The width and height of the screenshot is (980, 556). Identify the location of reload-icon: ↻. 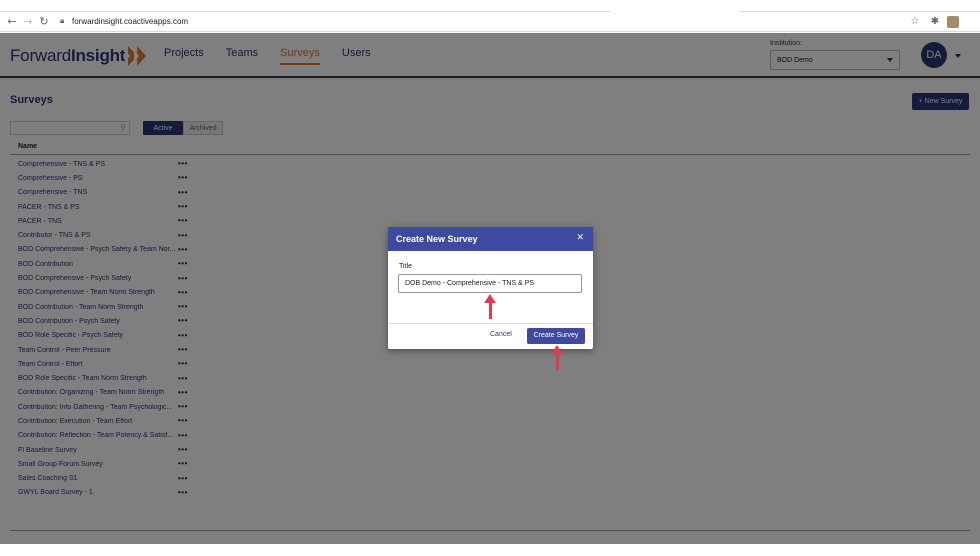
(44, 22).